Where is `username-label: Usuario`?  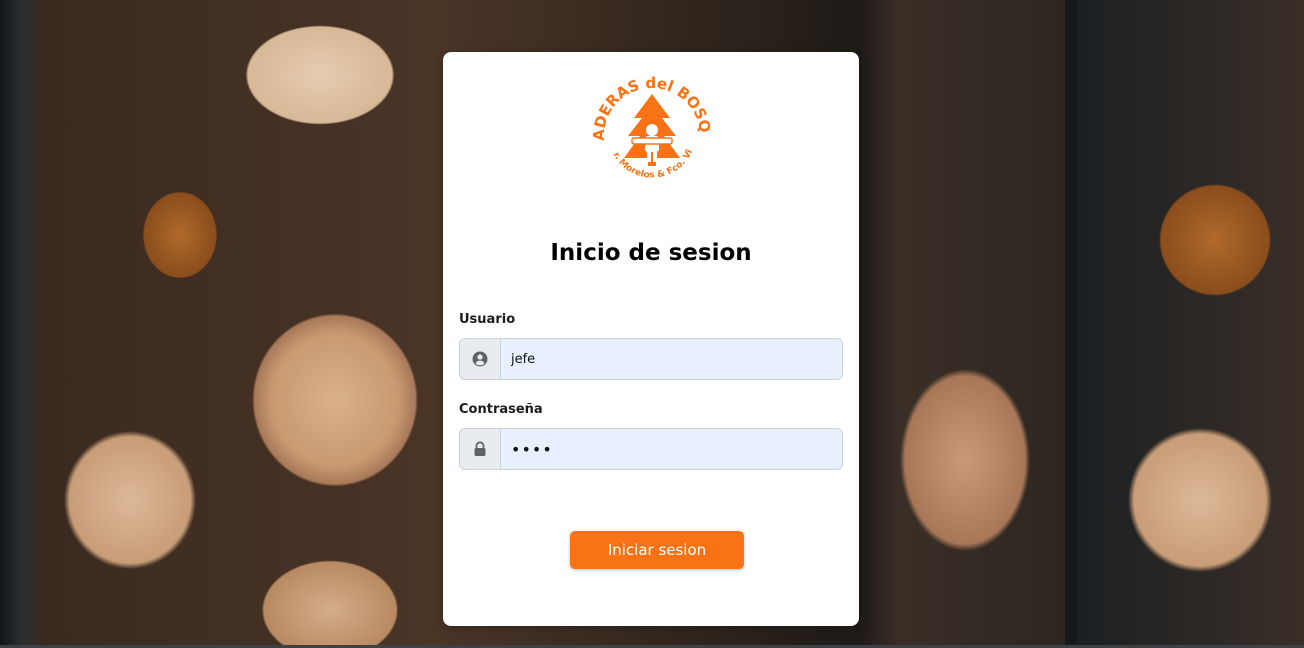
username-label: Usuario is located at coordinates (487, 319).